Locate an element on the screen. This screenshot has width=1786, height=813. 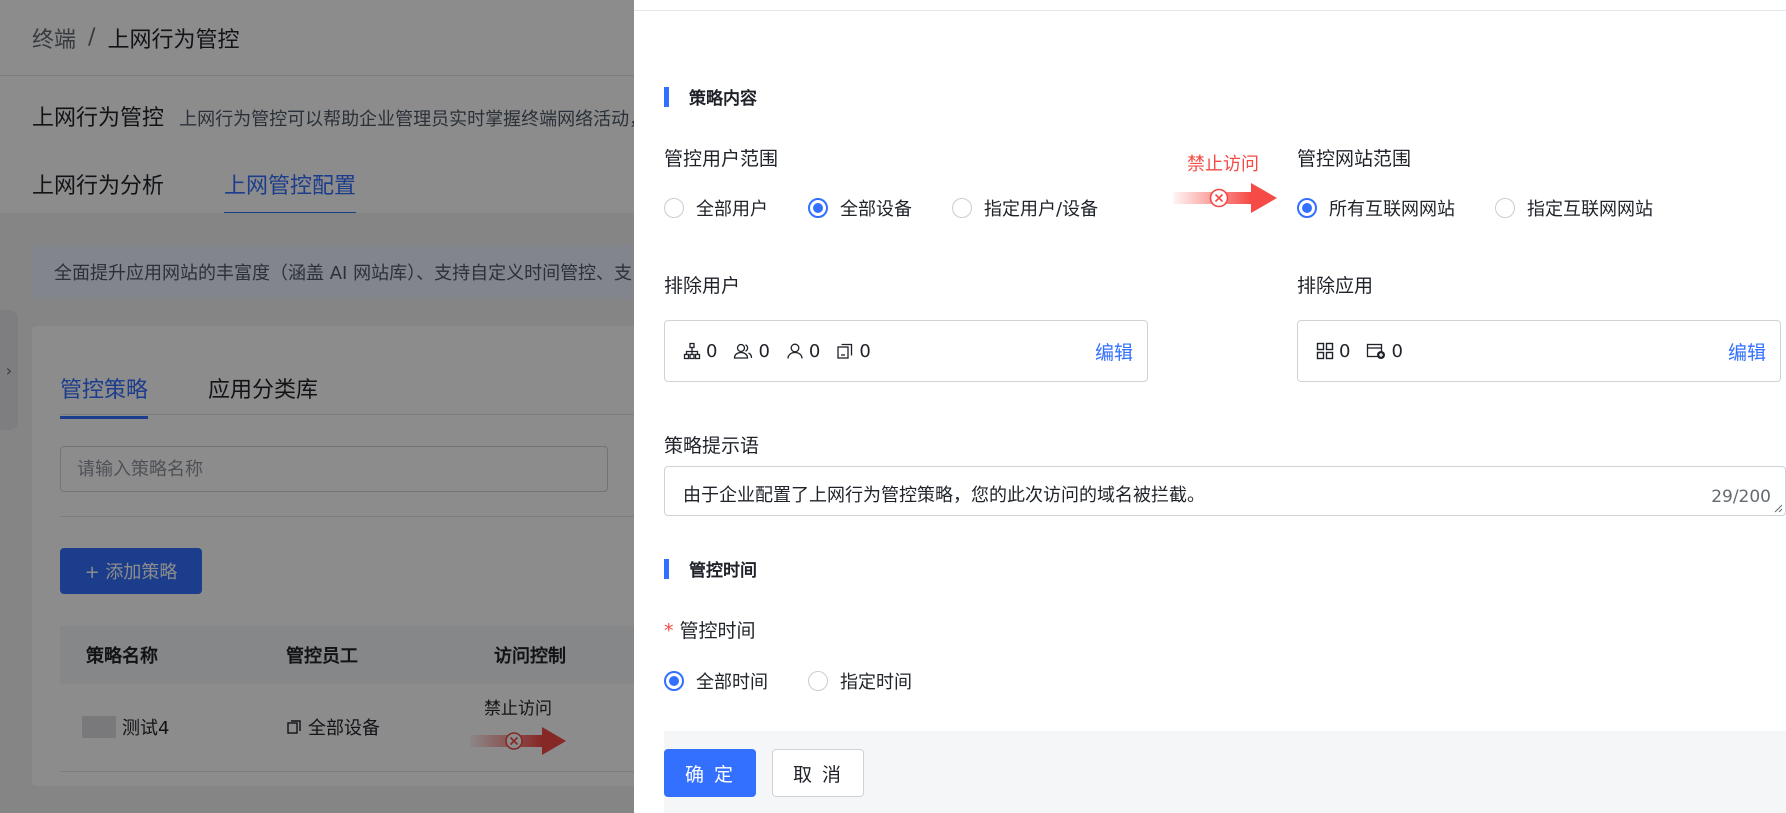
radio-all-internet-sites: 所有互联网网站 is located at coordinates (1376, 208).